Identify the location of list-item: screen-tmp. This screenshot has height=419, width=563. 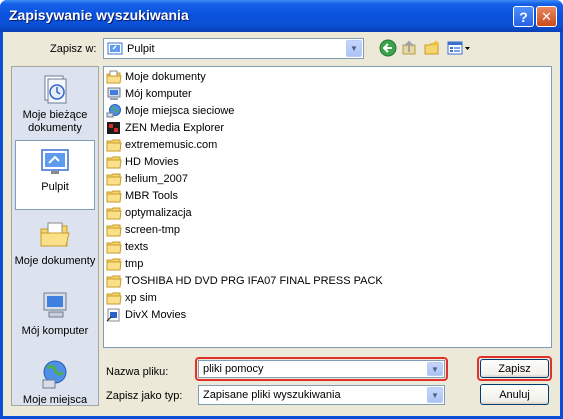
(143, 229).